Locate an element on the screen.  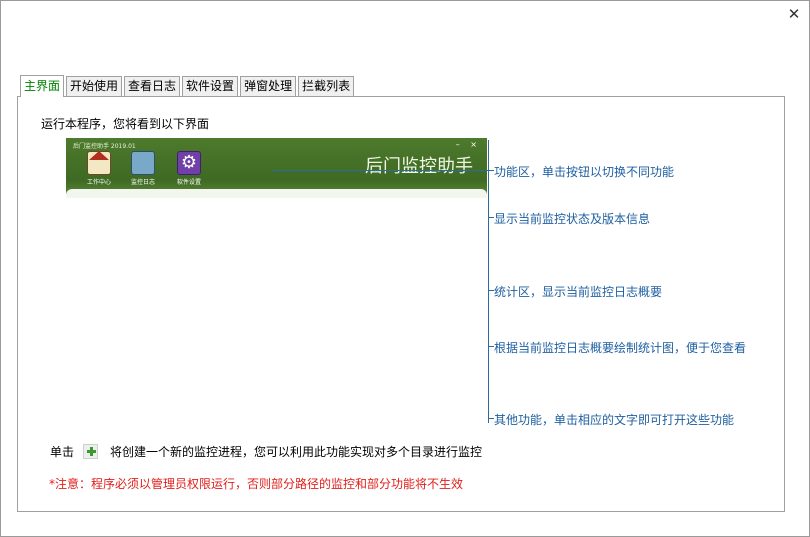
tab-block-list: 拦截列表 is located at coordinates (326, 86).